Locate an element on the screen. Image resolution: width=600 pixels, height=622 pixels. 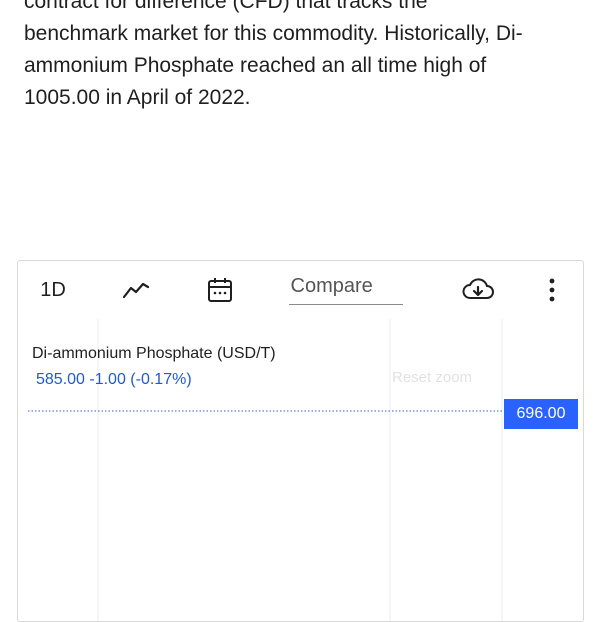
cloud-download-icon is located at coordinates (478, 288).